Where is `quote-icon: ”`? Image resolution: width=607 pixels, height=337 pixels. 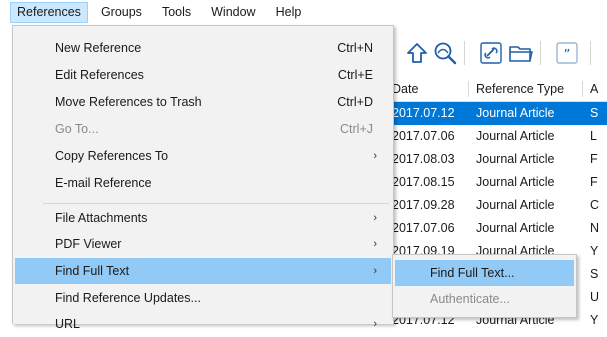
quote-icon: ” is located at coordinates (567, 53).